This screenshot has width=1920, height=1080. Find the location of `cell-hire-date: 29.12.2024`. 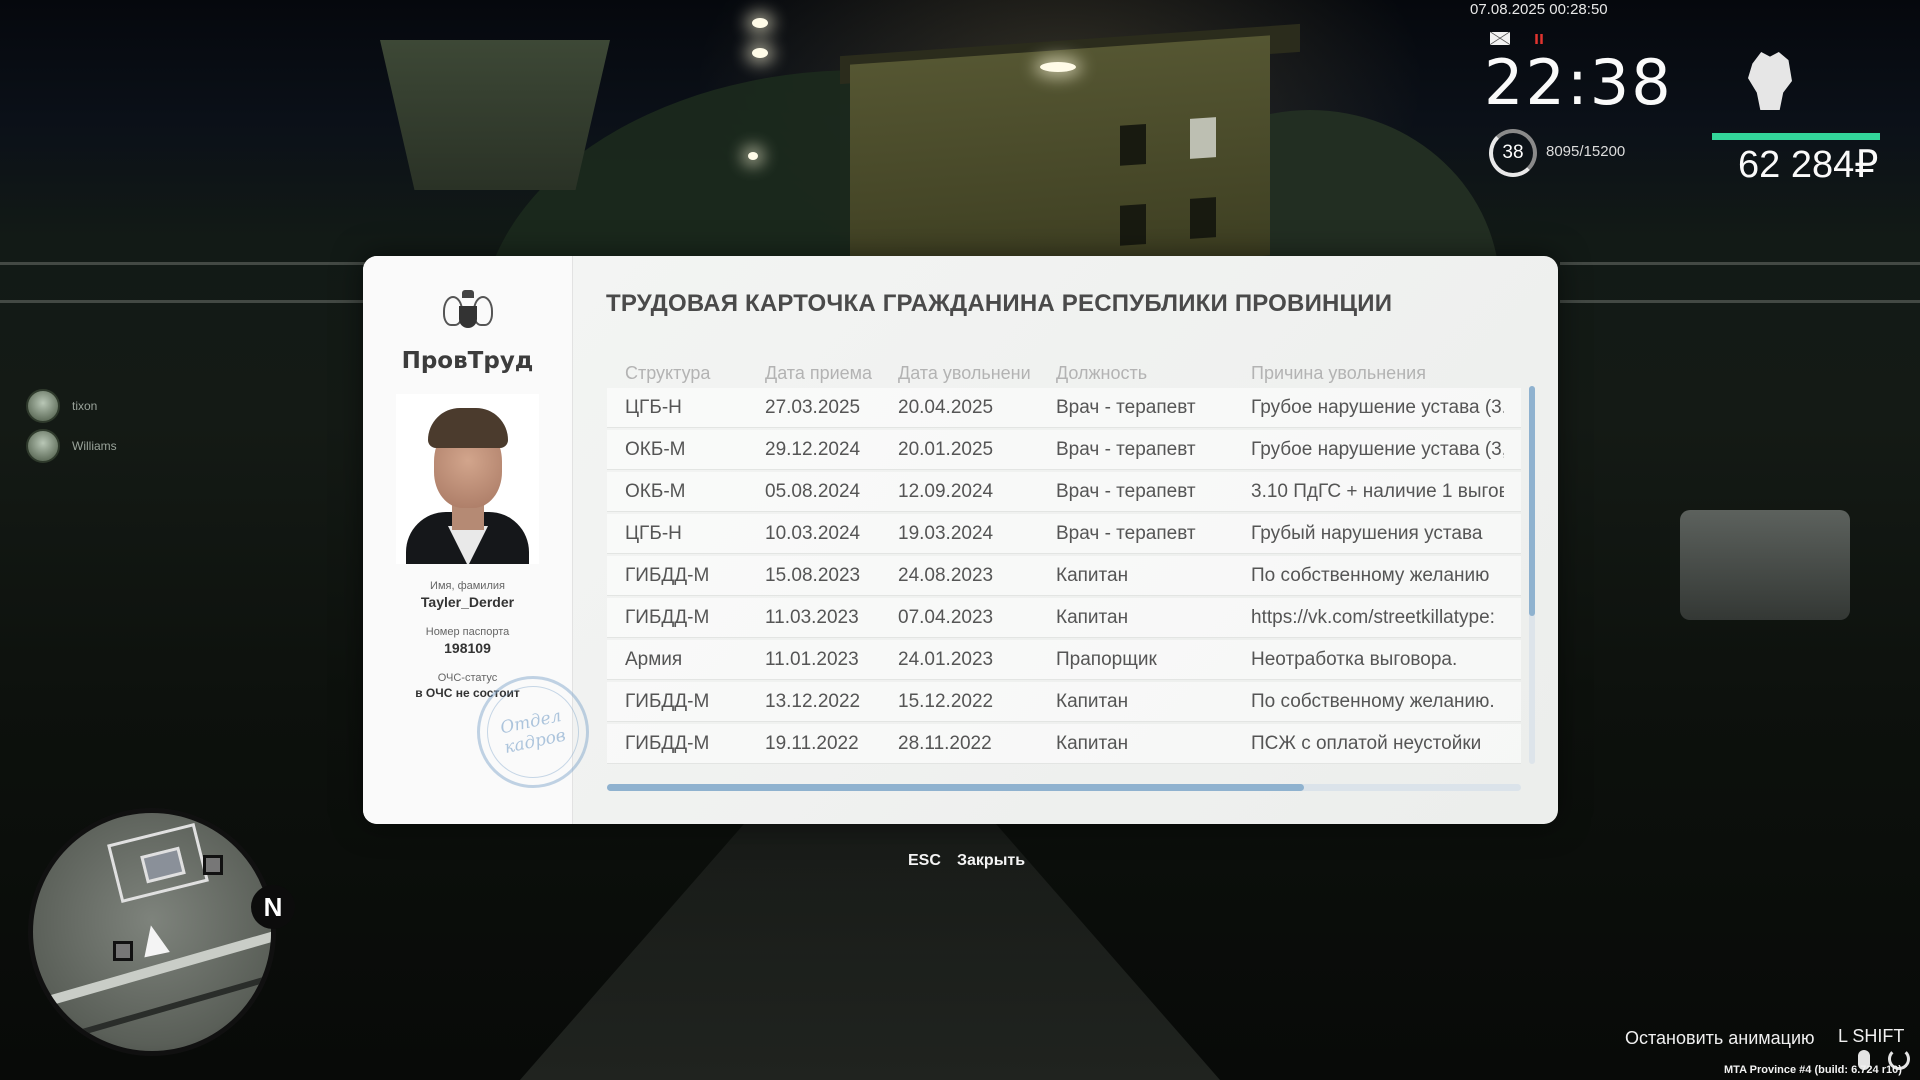

cell-hire-date: 29.12.2024 is located at coordinates (813, 449).